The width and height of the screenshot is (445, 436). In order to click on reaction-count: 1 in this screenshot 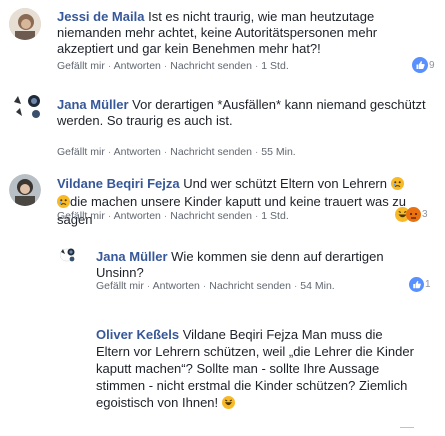, I will do `click(420, 284)`.